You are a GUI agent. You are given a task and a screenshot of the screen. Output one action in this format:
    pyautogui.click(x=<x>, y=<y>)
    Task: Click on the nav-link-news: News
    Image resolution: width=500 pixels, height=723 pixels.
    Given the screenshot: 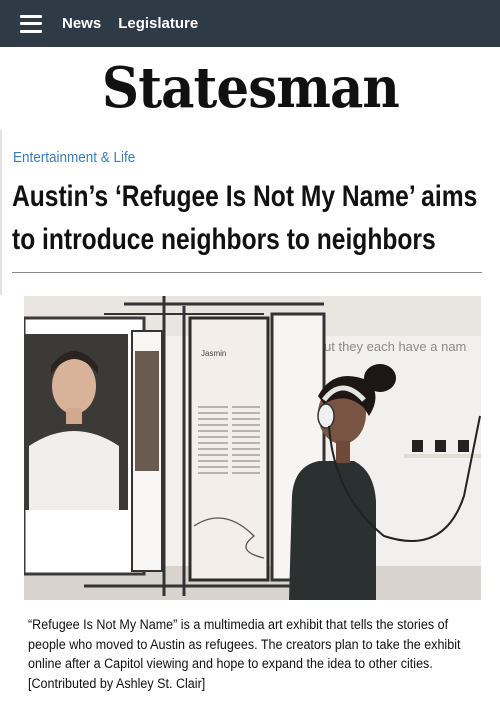 What is the action you would take?
    pyautogui.click(x=81, y=23)
    